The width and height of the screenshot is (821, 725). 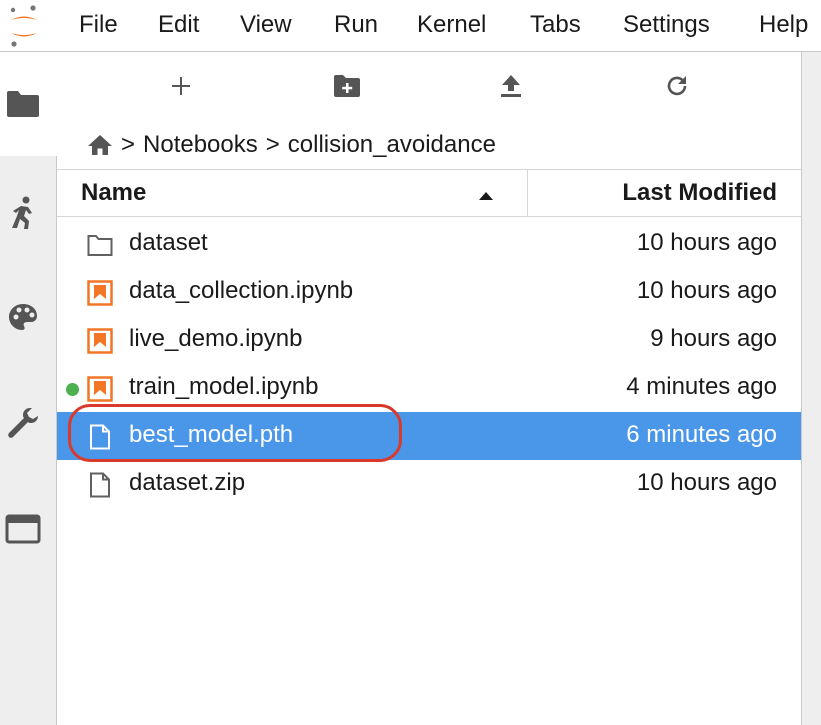 What do you see at coordinates (429, 244) in the screenshot?
I see `file-row-dataset: dataset 10 hours ago` at bounding box center [429, 244].